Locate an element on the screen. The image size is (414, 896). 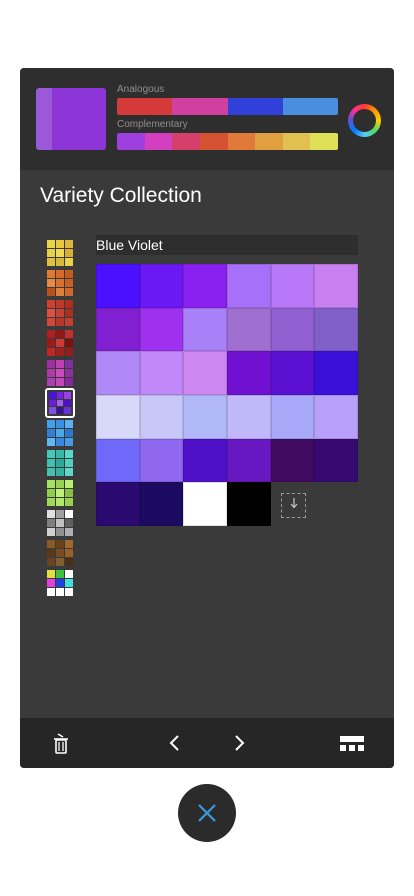
chevron-right-icon is located at coordinates (240, 743).